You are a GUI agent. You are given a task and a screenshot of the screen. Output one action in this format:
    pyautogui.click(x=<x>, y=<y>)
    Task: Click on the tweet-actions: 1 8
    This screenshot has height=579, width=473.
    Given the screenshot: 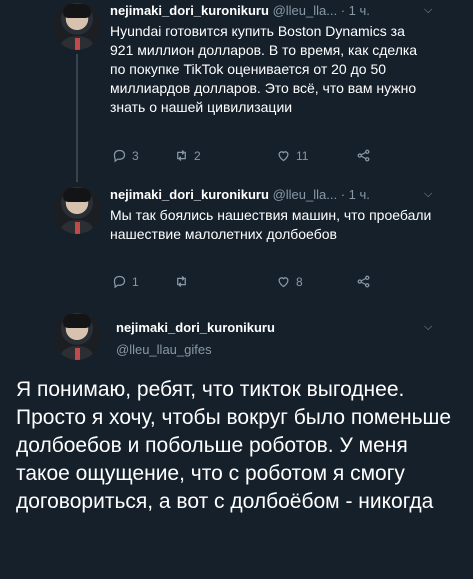 What is the action you would take?
    pyautogui.click(x=247, y=282)
    